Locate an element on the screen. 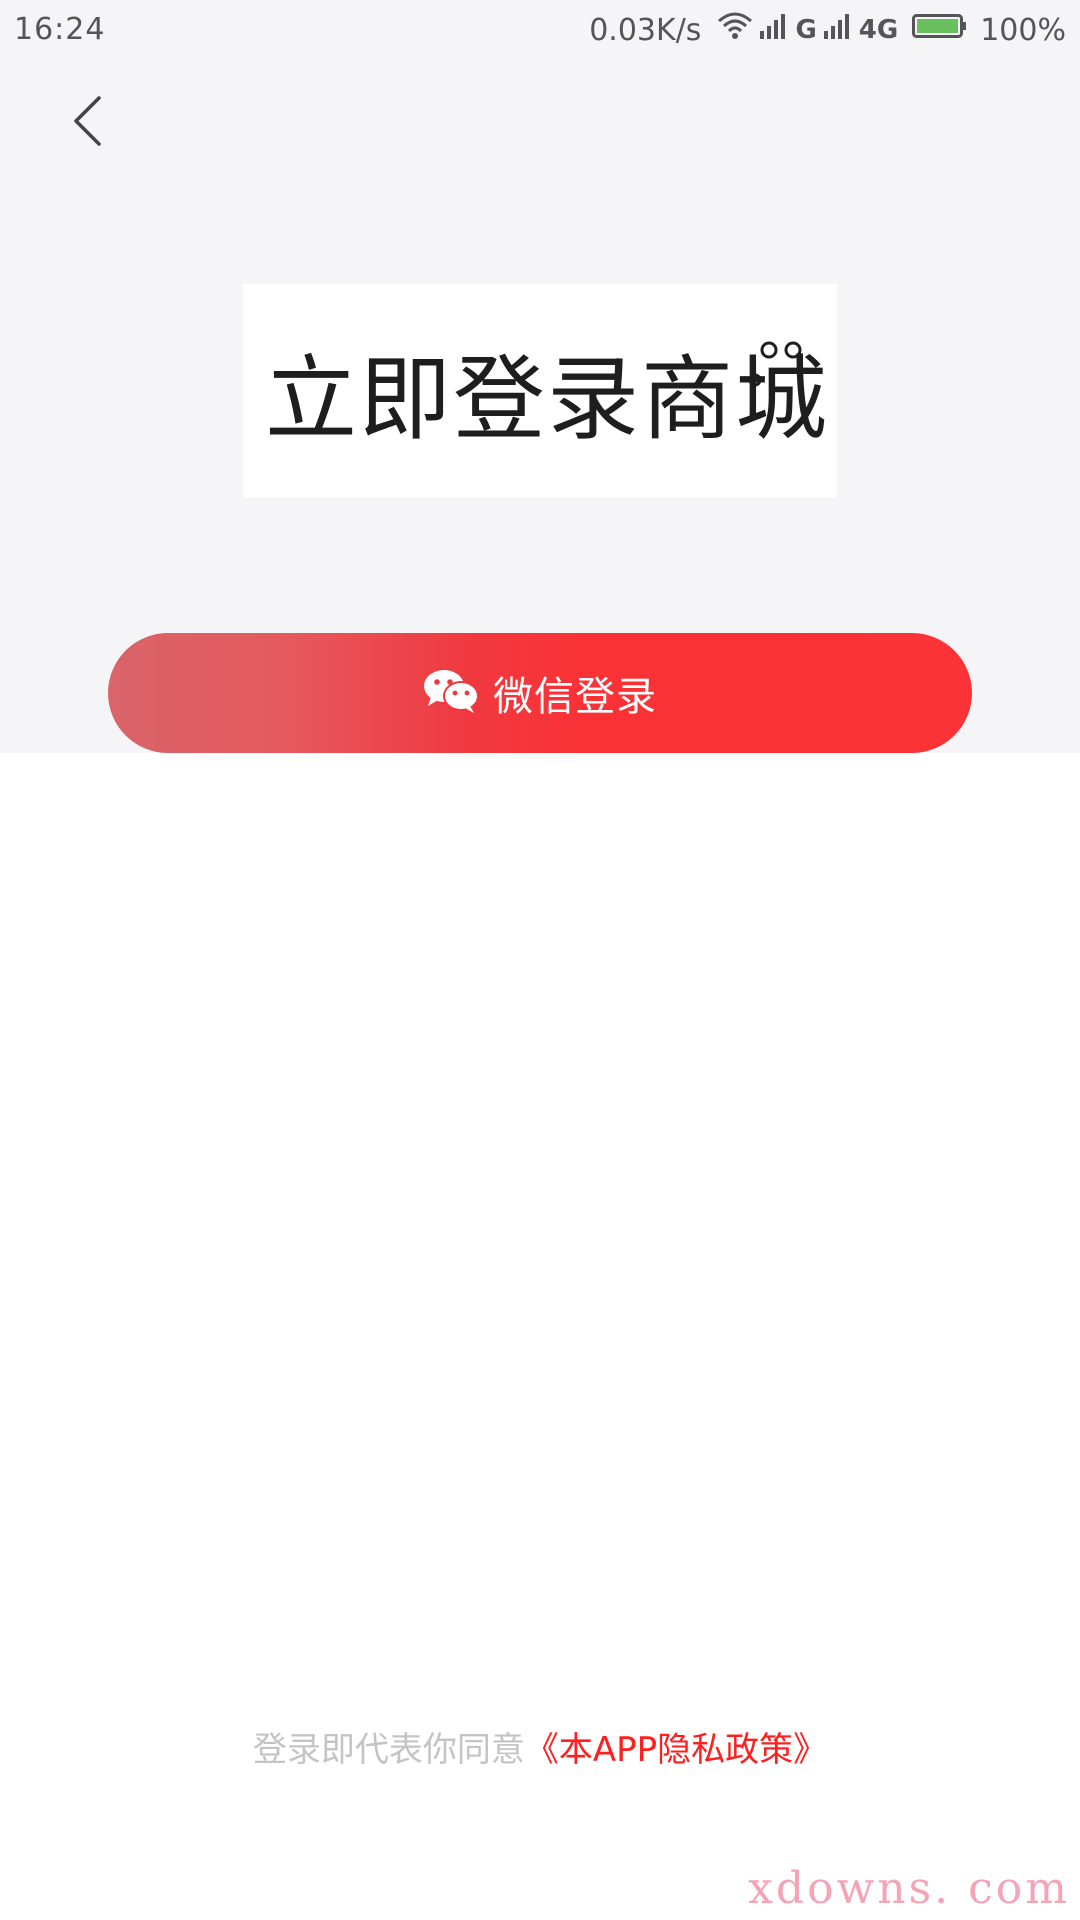 The image size is (1080, 1920). wechat-login-button: 微信登录 is located at coordinates (540, 693).